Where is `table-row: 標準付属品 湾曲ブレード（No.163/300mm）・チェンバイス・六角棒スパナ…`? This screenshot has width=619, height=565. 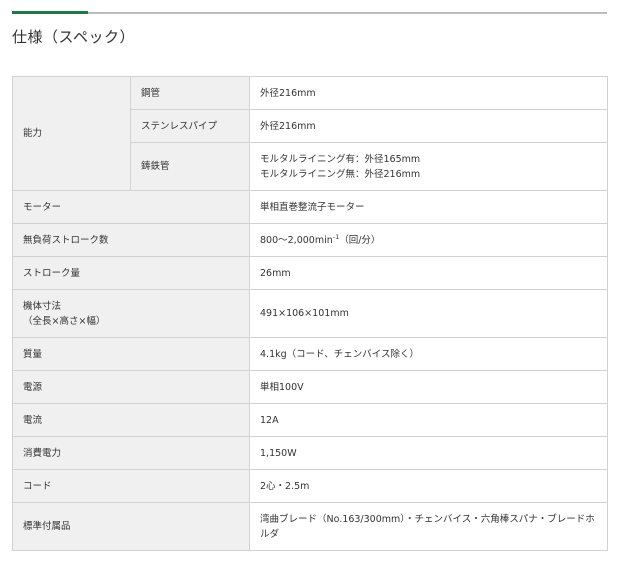
table-row: 標準付属品 湾曲ブレード（No.163/300mm）・チェンバイス・六角棒スパナ… is located at coordinates (310, 526).